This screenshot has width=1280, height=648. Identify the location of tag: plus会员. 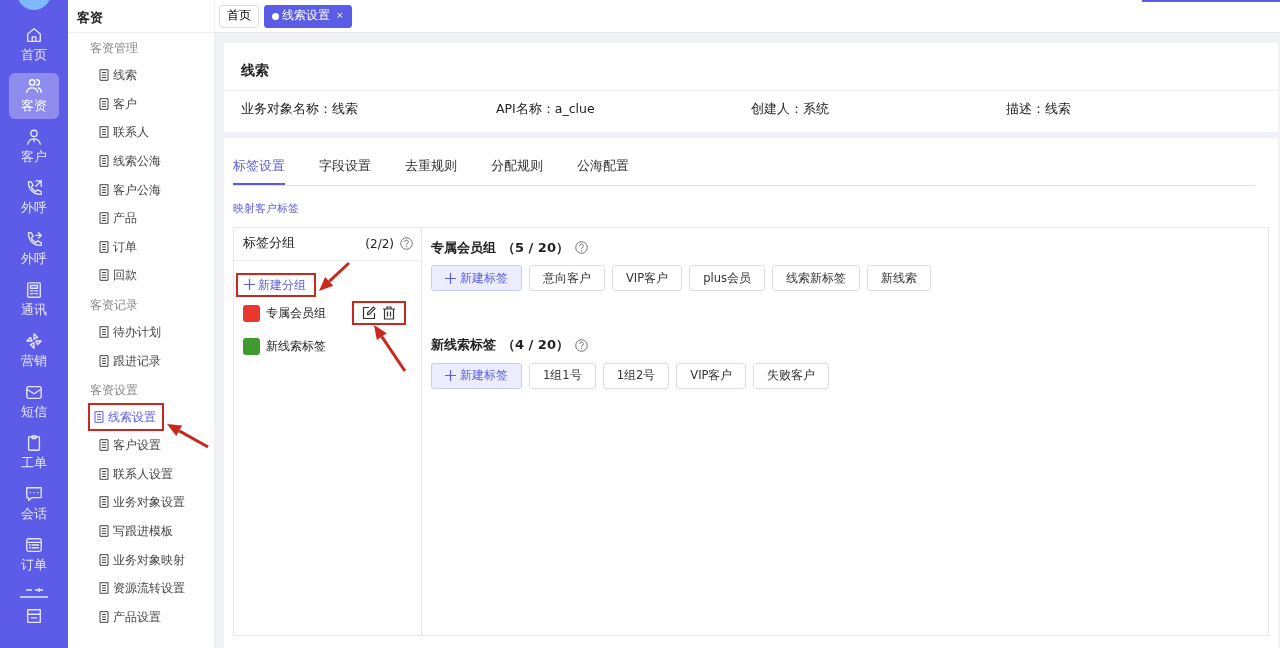
(727, 278).